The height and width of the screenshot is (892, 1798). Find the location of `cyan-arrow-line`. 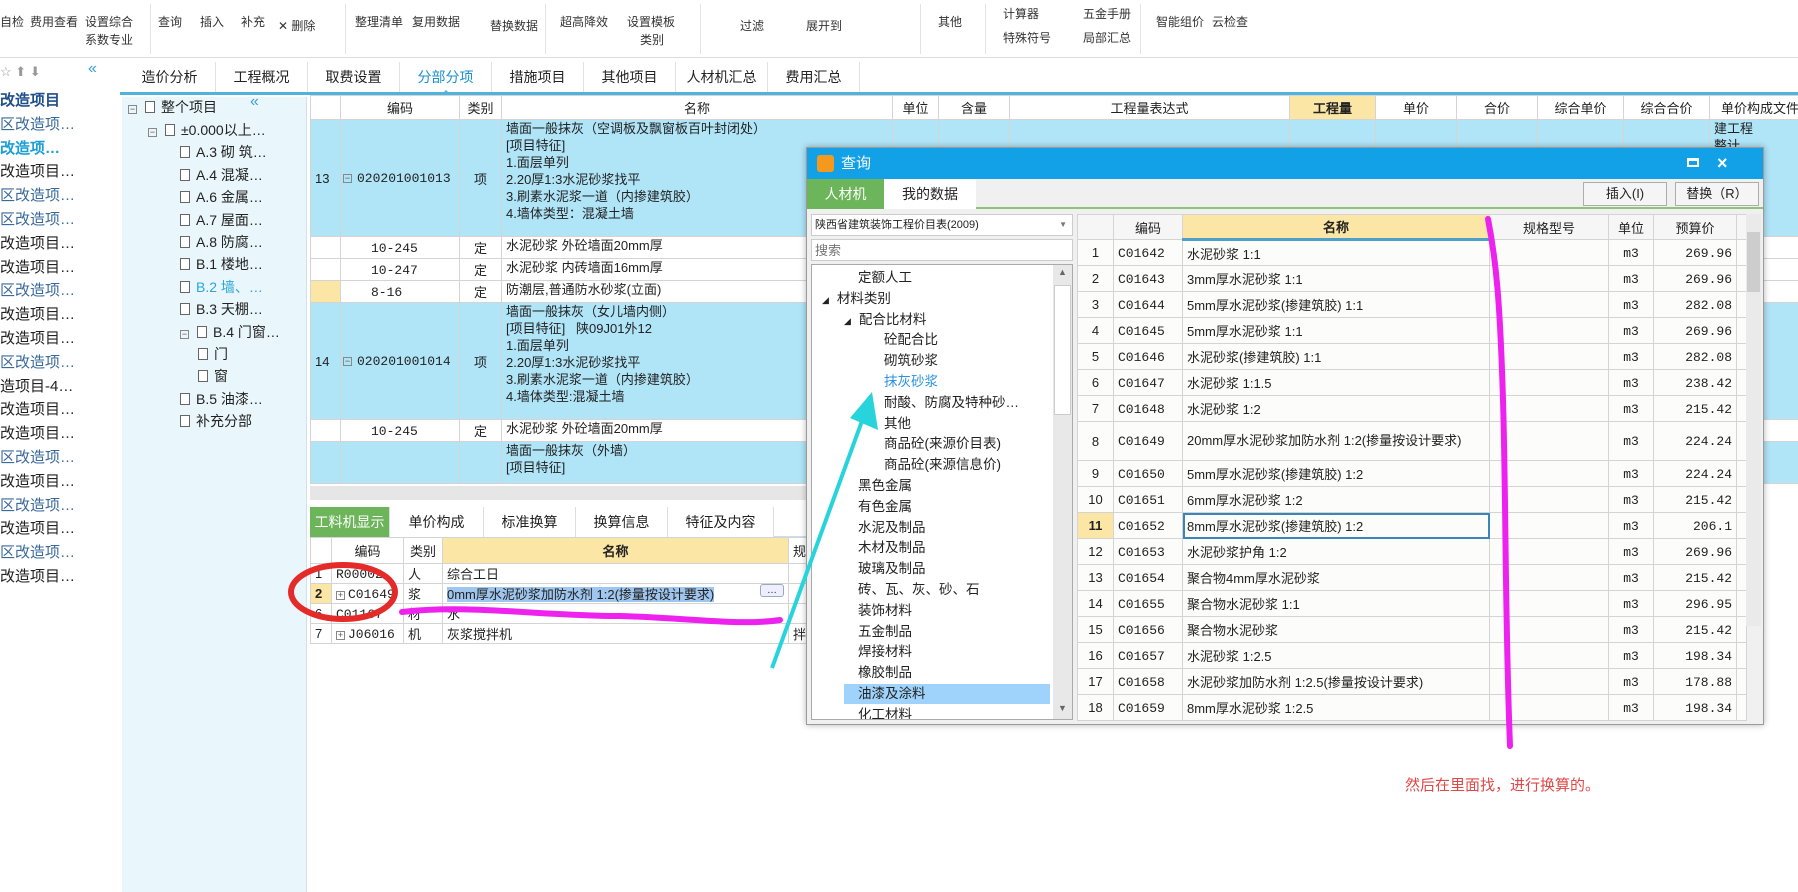

cyan-arrow-line is located at coordinates (819, 539).